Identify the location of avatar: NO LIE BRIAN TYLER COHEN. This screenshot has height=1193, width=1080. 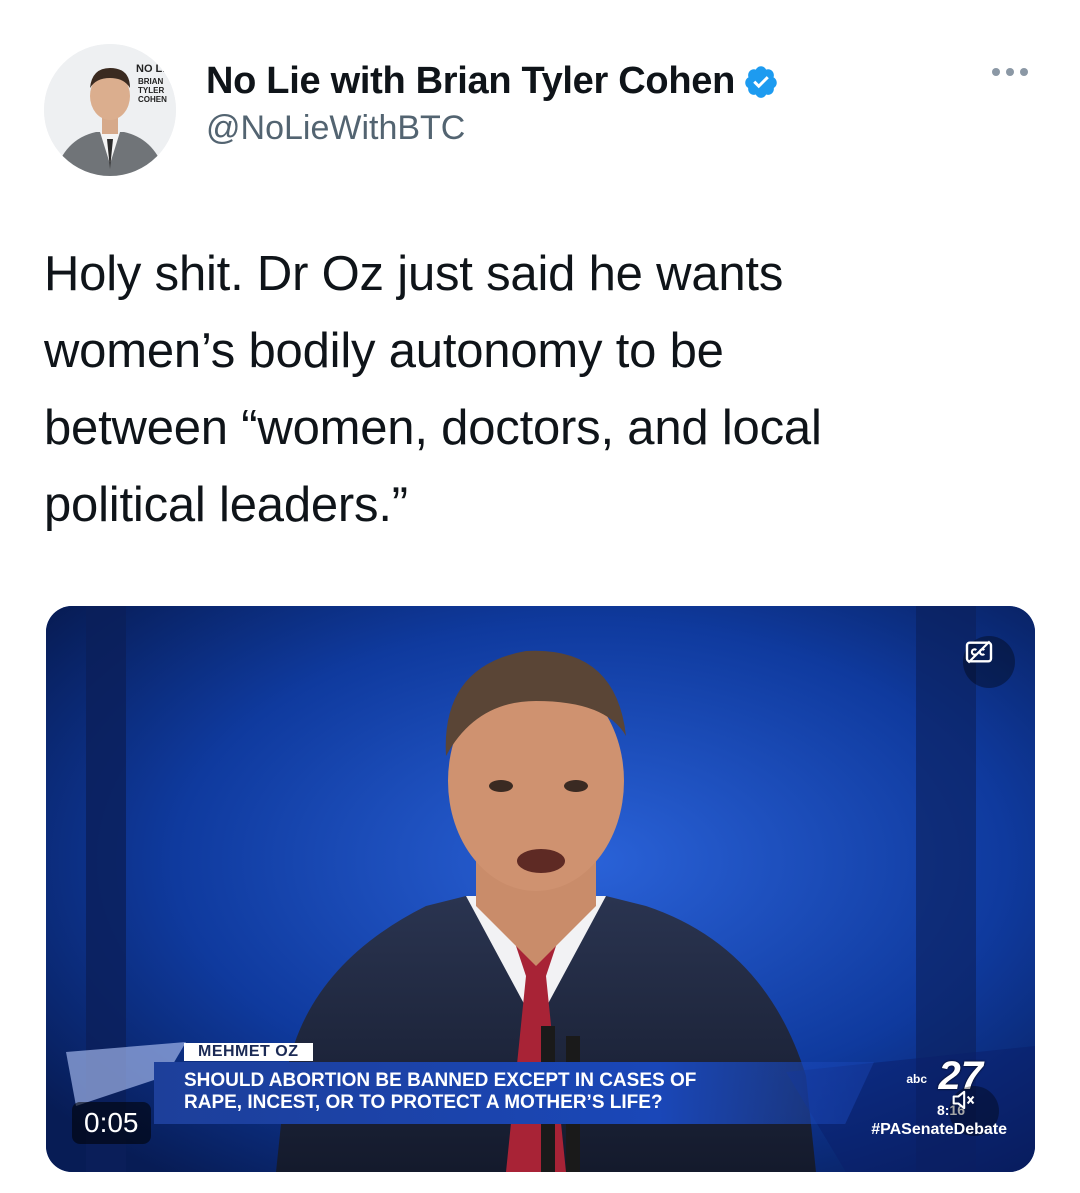
(110, 110).